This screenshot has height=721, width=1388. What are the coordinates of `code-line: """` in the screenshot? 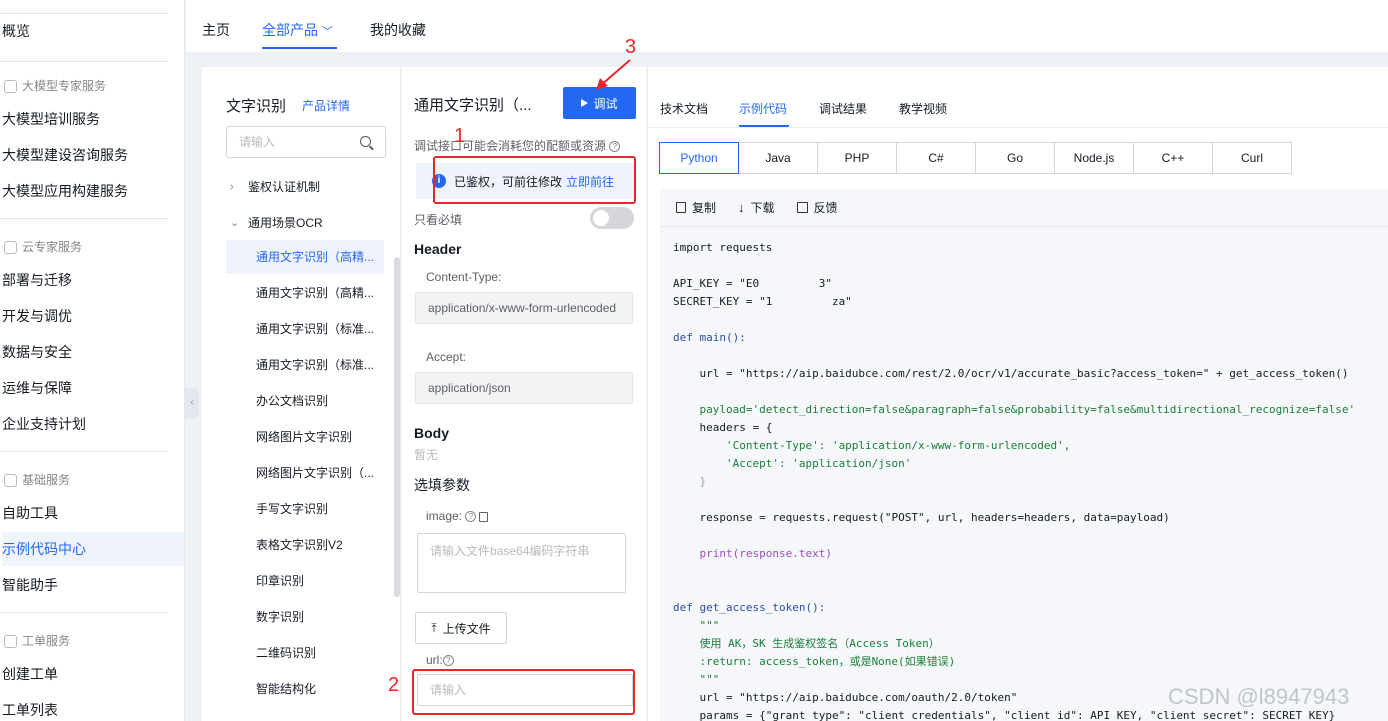 It's located at (696, 625).